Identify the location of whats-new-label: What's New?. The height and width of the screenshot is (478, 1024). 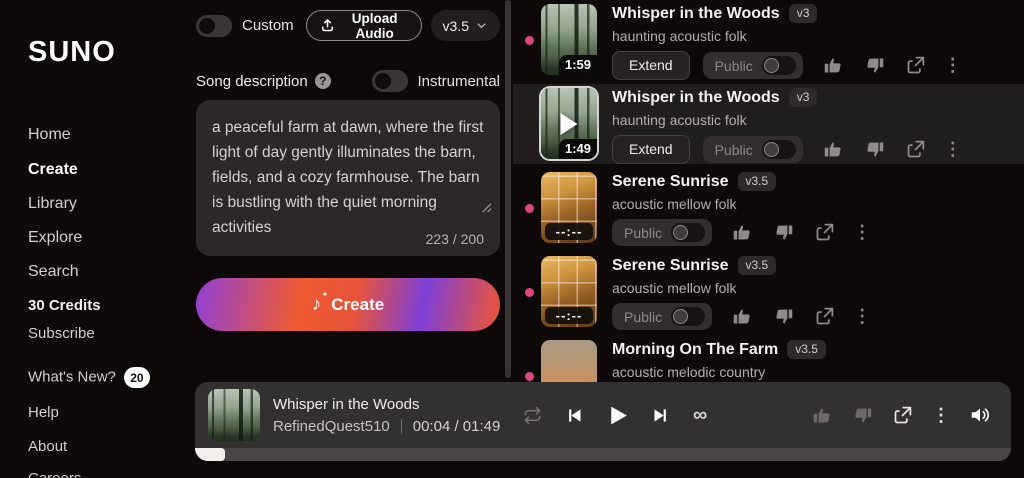
(72, 377).